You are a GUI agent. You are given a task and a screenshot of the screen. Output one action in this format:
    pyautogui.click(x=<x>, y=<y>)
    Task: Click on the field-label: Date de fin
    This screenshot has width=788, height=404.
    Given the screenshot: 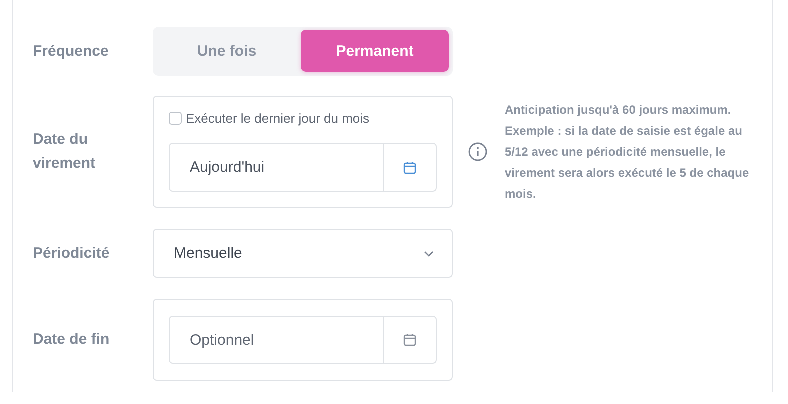 What is the action you would take?
    pyautogui.click(x=72, y=340)
    